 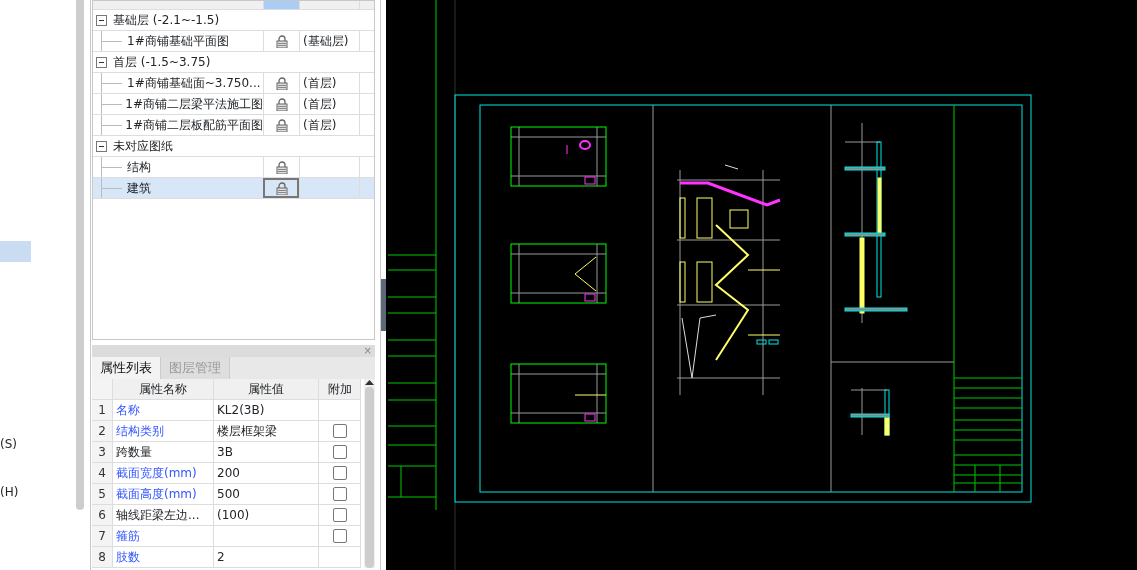 I want to click on property-name: 截面宽度(mm), so click(x=163, y=473).